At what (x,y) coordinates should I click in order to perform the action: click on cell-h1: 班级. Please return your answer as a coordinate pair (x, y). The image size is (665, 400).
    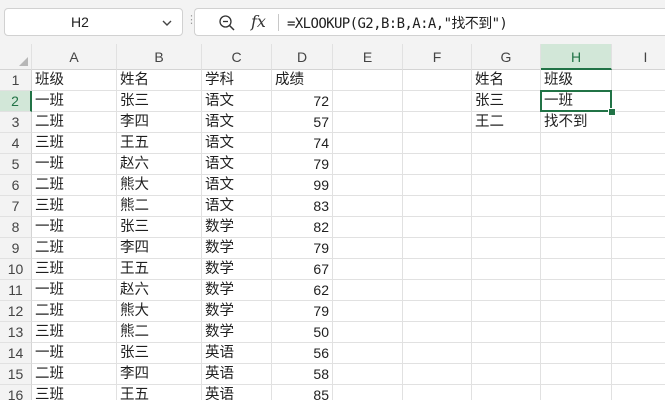
    Looking at the image, I should click on (576, 80).